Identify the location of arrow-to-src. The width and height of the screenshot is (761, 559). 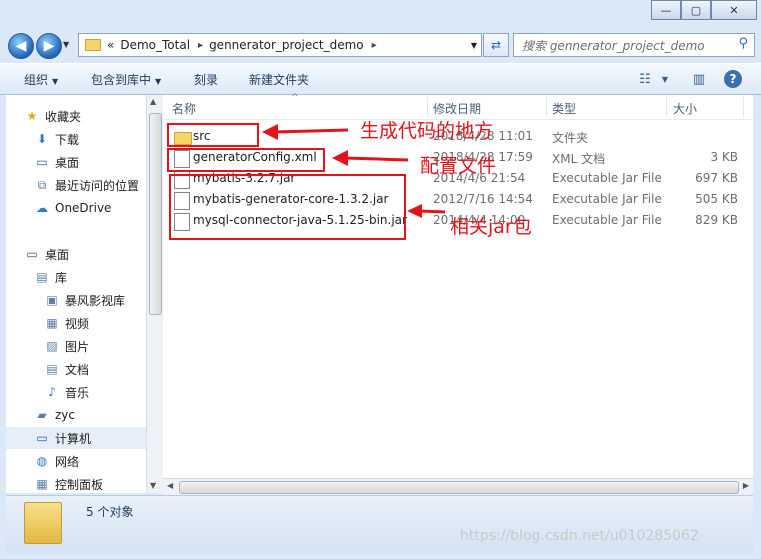
(311, 131).